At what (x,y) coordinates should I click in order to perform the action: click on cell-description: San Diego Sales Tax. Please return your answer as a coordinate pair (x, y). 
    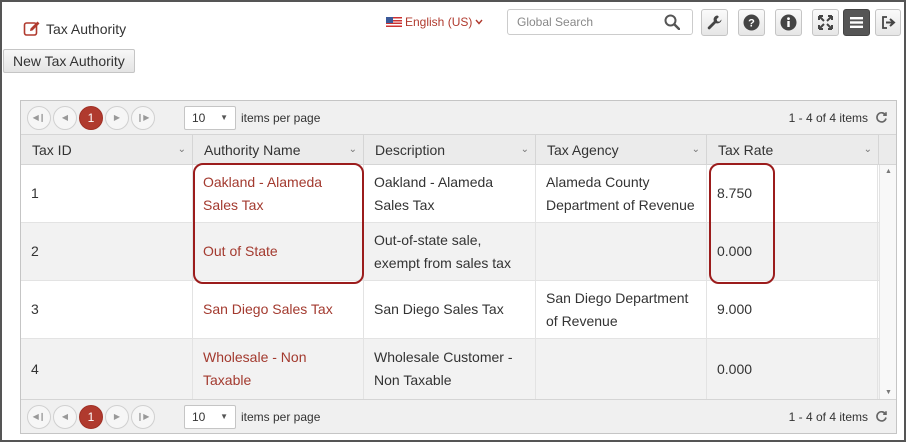
    Looking at the image, I should click on (450, 309).